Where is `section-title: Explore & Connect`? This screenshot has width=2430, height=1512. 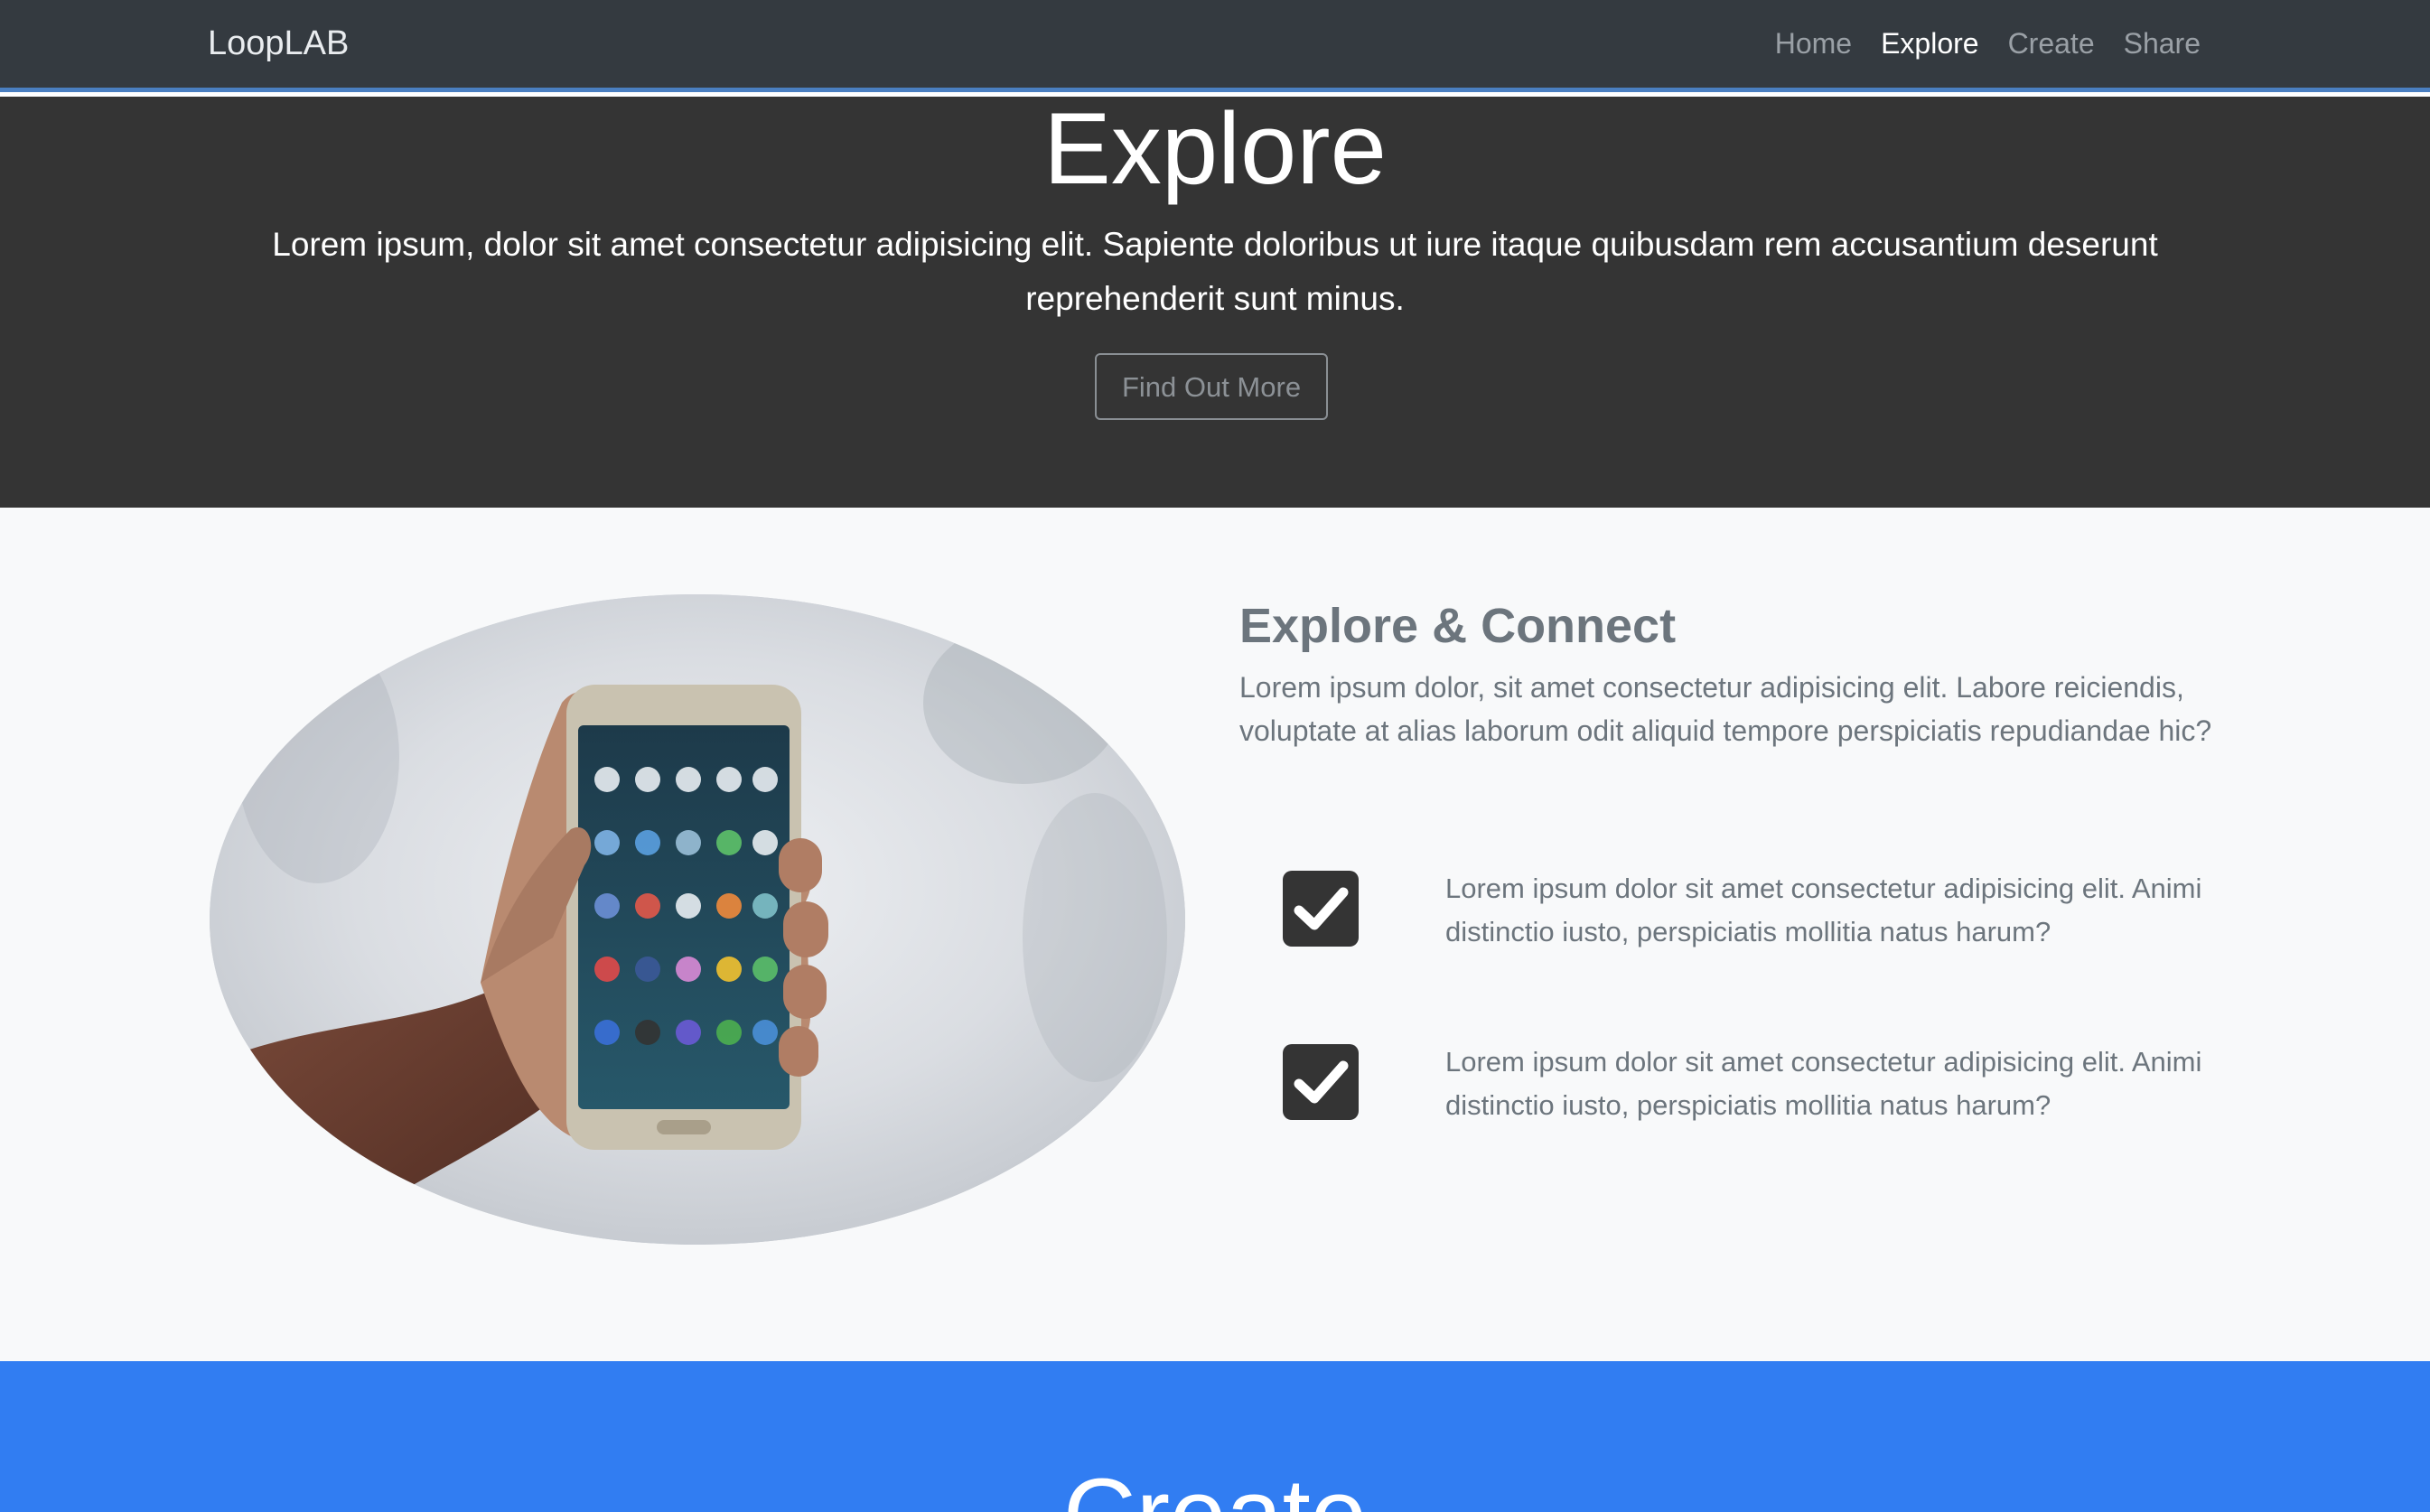
section-title: Explore & Connect is located at coordinates (1458, 626).